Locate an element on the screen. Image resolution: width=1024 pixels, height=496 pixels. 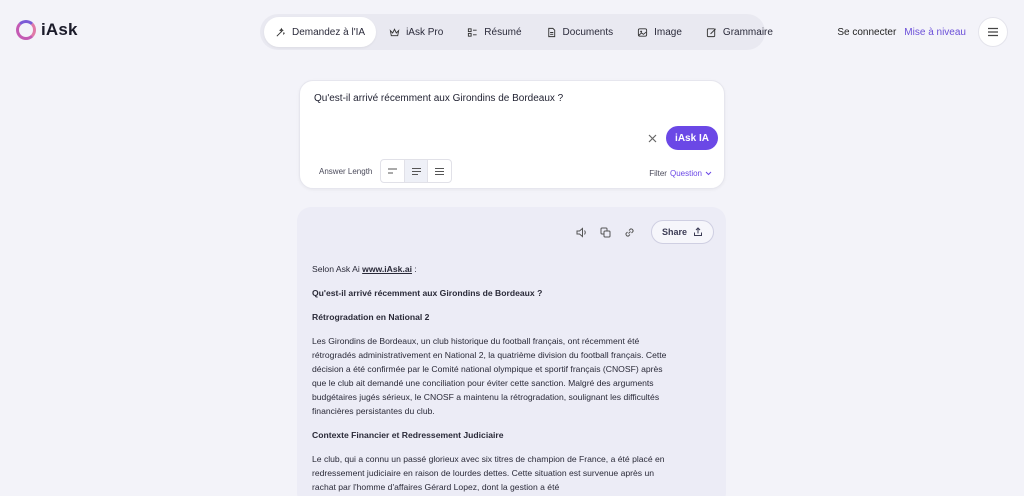
tab-label: Grammaire is located at coordinates (747, 32).